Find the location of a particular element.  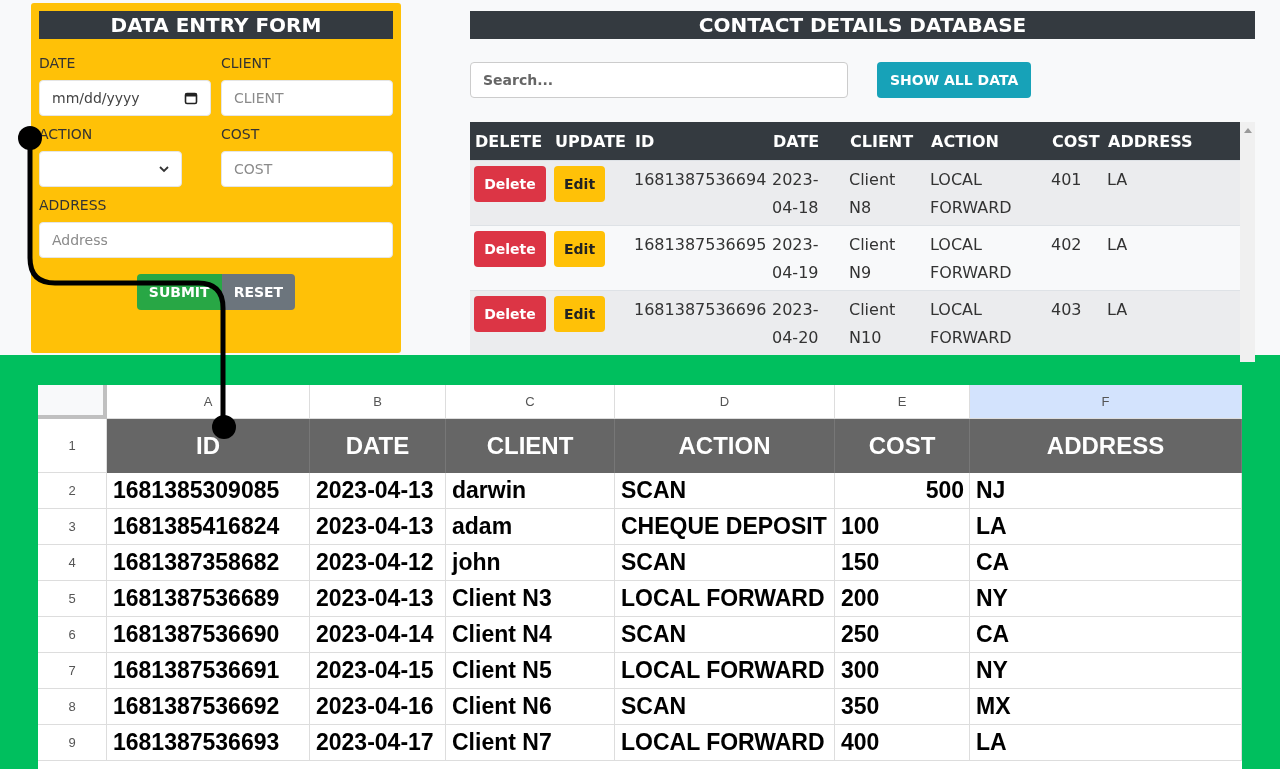

reset-button: RESET is located at coordinates (258, 292).